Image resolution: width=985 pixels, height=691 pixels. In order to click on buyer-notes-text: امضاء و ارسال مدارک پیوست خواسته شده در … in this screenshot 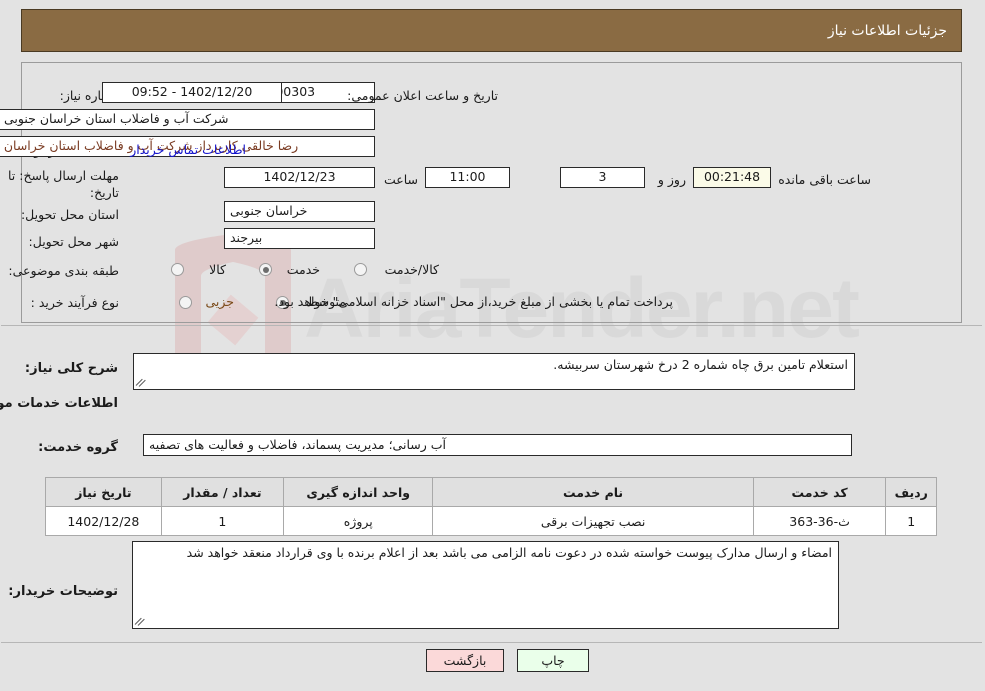, I will do `click(510, 552)`.